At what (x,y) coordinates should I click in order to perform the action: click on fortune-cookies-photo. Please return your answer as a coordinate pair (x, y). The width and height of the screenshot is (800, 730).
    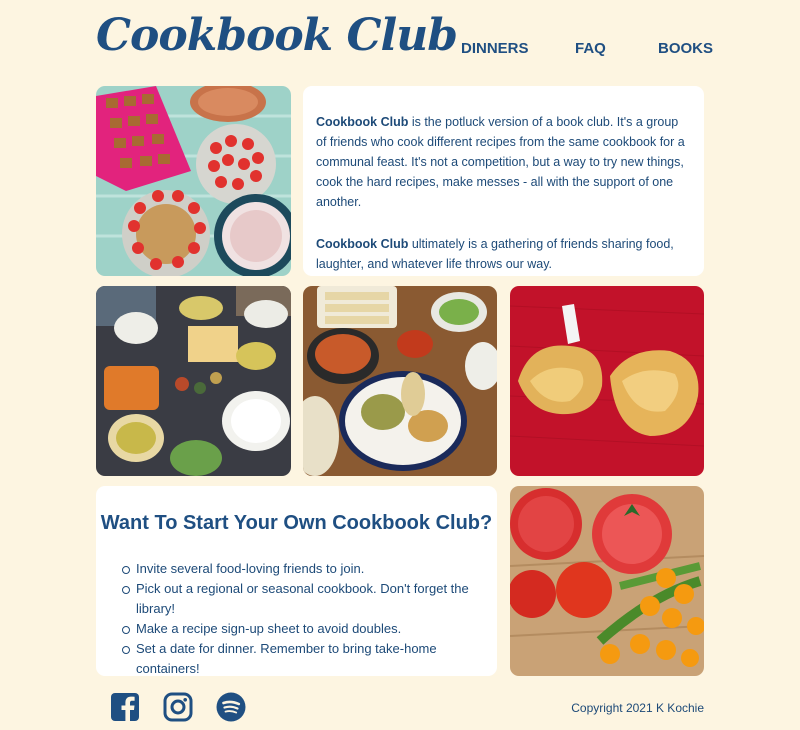
    Looking at the image, I should click on (607, 381).